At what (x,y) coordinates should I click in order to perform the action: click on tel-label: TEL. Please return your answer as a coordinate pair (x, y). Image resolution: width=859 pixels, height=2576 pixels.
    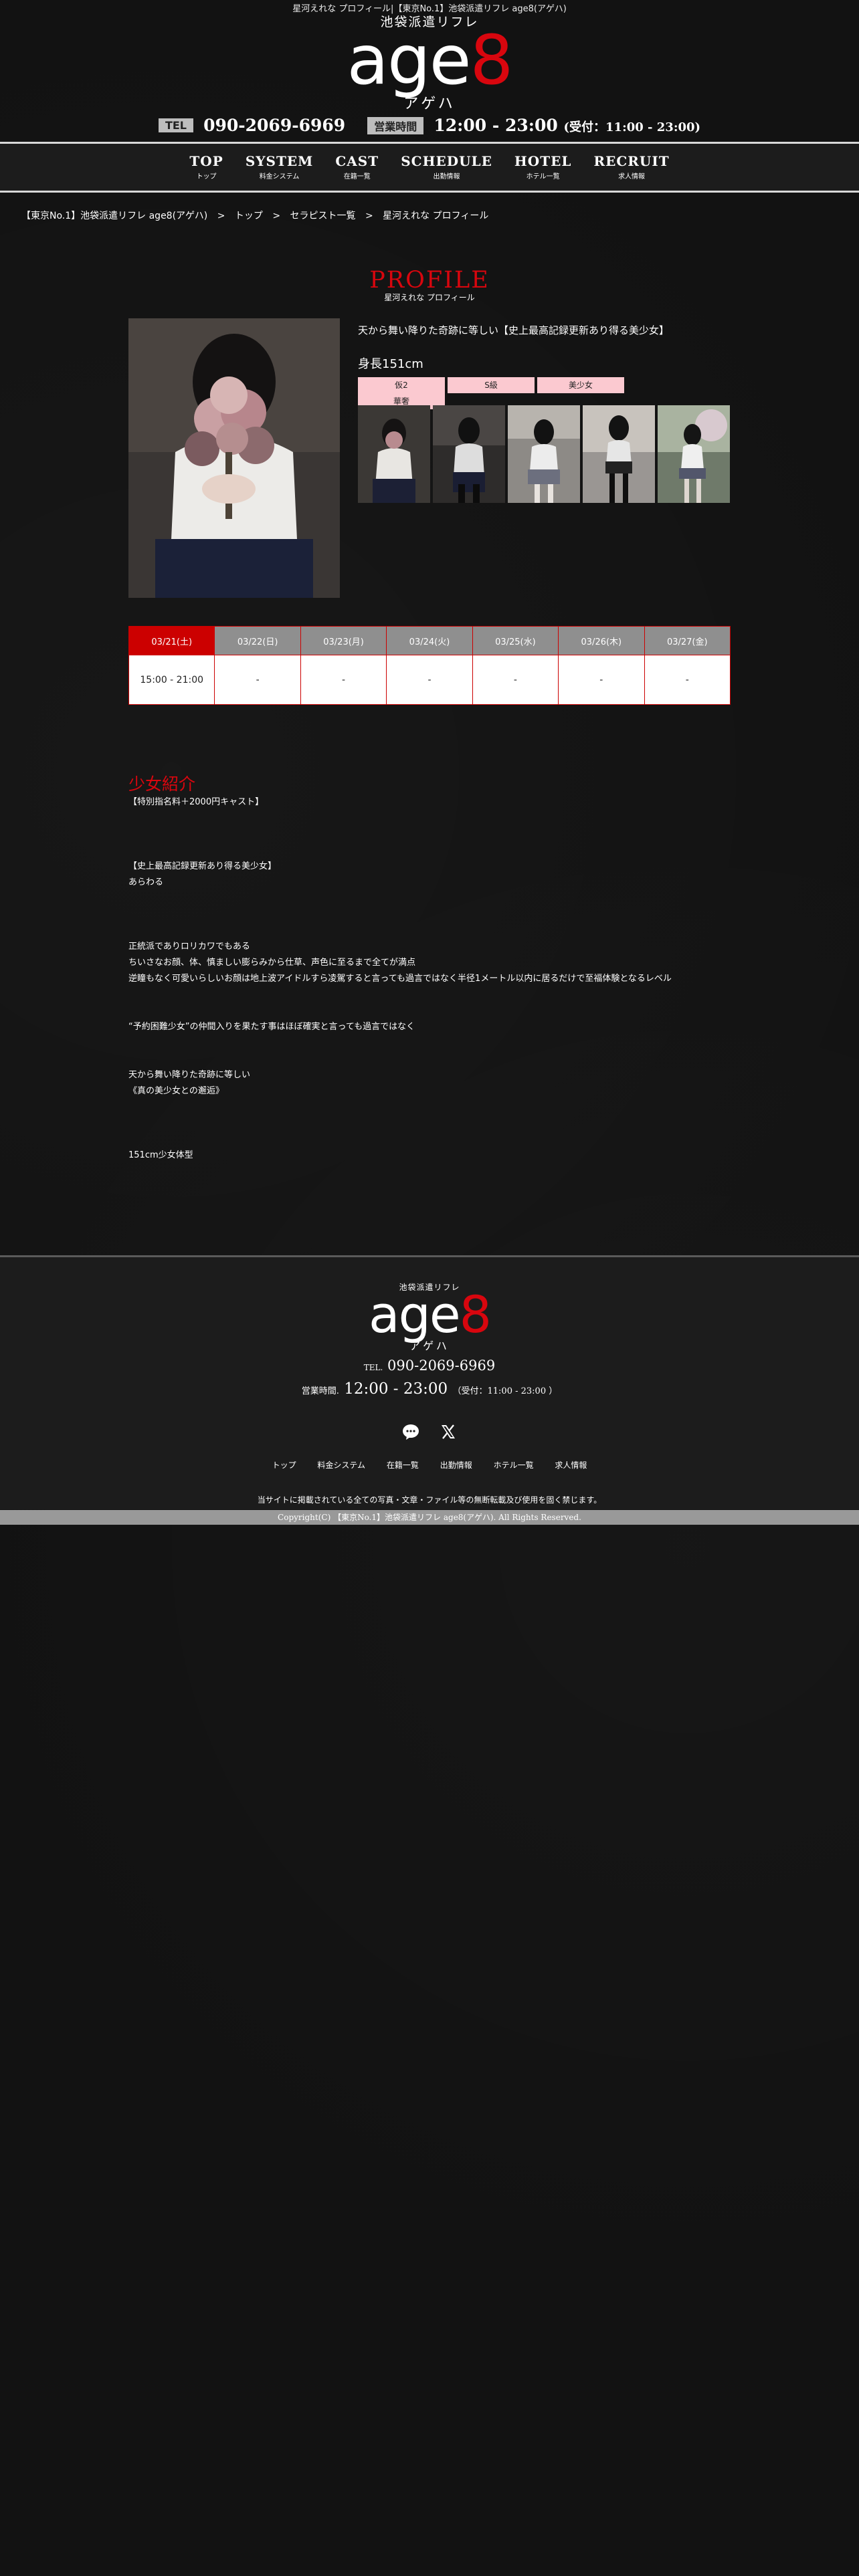
    Looking at the image, I should click on (175, 125).